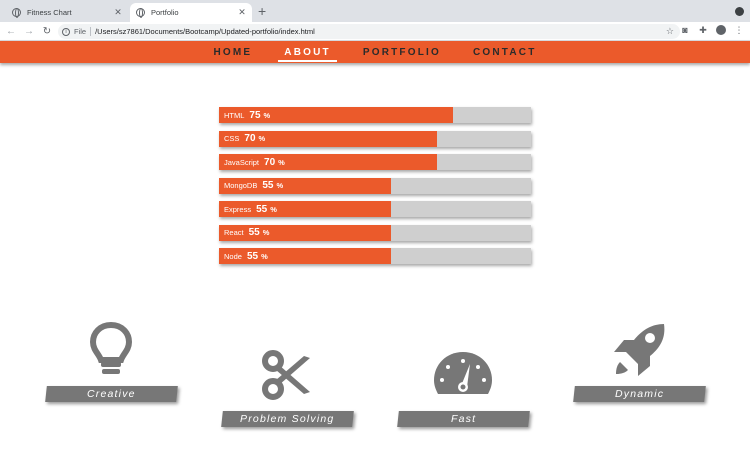 Image resolution: width=750 pixels, height=469 pixels. I want to click on nav-home: HOME, so click(232, 52).